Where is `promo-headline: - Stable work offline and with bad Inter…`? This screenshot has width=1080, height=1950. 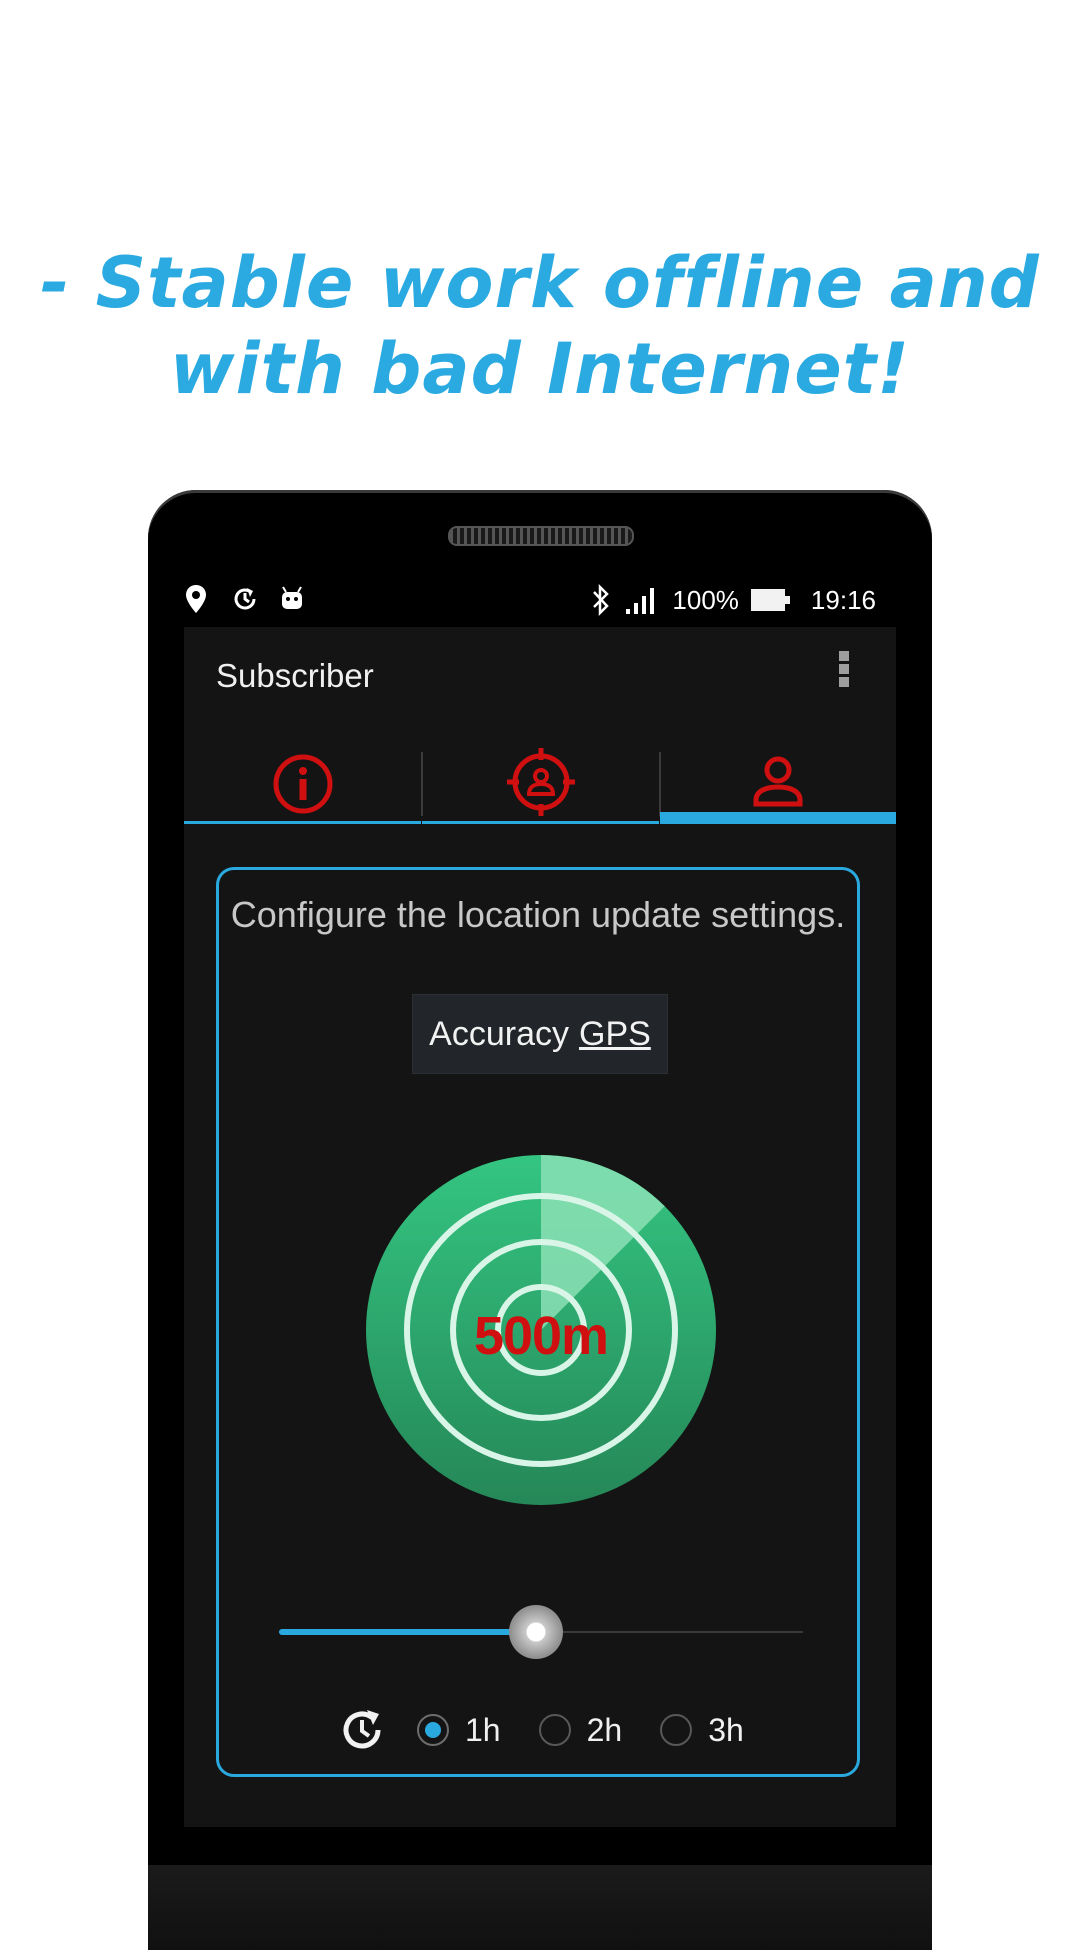
promo-headline: - Stable work offline and with bad Inter… is located at coordinates (540, 326).